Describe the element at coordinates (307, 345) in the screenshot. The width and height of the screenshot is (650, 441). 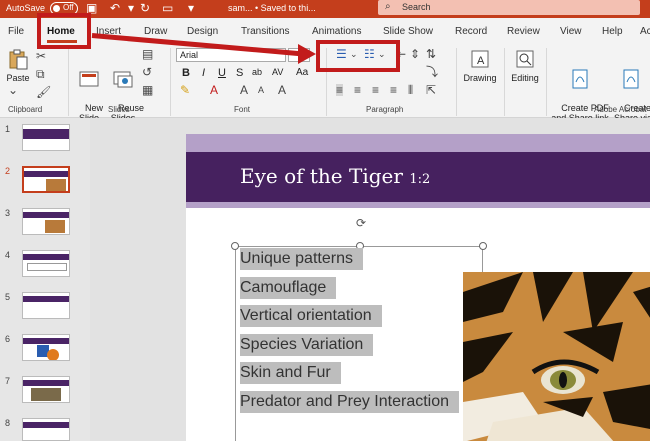
I see `bullet-item: Species Variation` at that location.